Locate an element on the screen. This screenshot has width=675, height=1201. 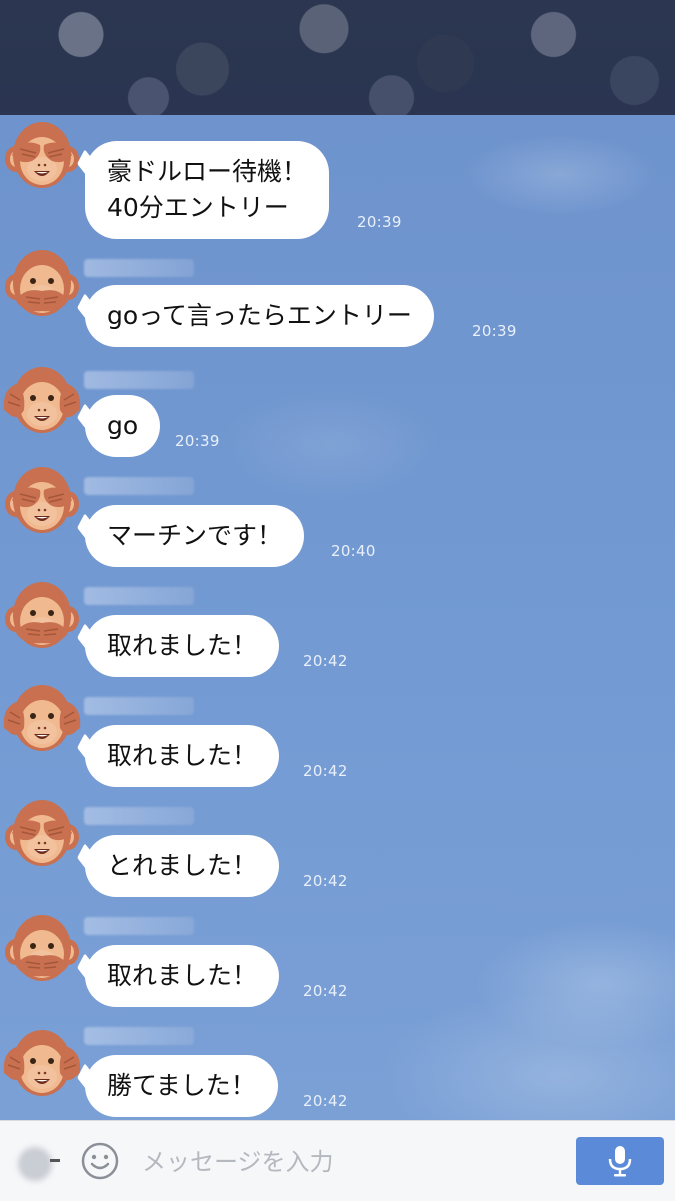
message-bubble: マーチンです！ is located at coordinates (191, 536).